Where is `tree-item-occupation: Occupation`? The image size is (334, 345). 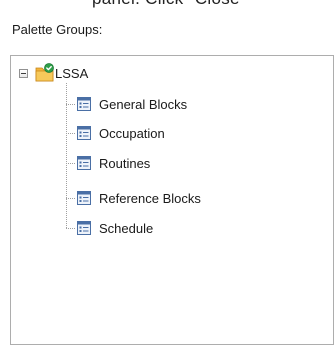 tree-item-occupation: Occupation is located at coordinates (120, 133).